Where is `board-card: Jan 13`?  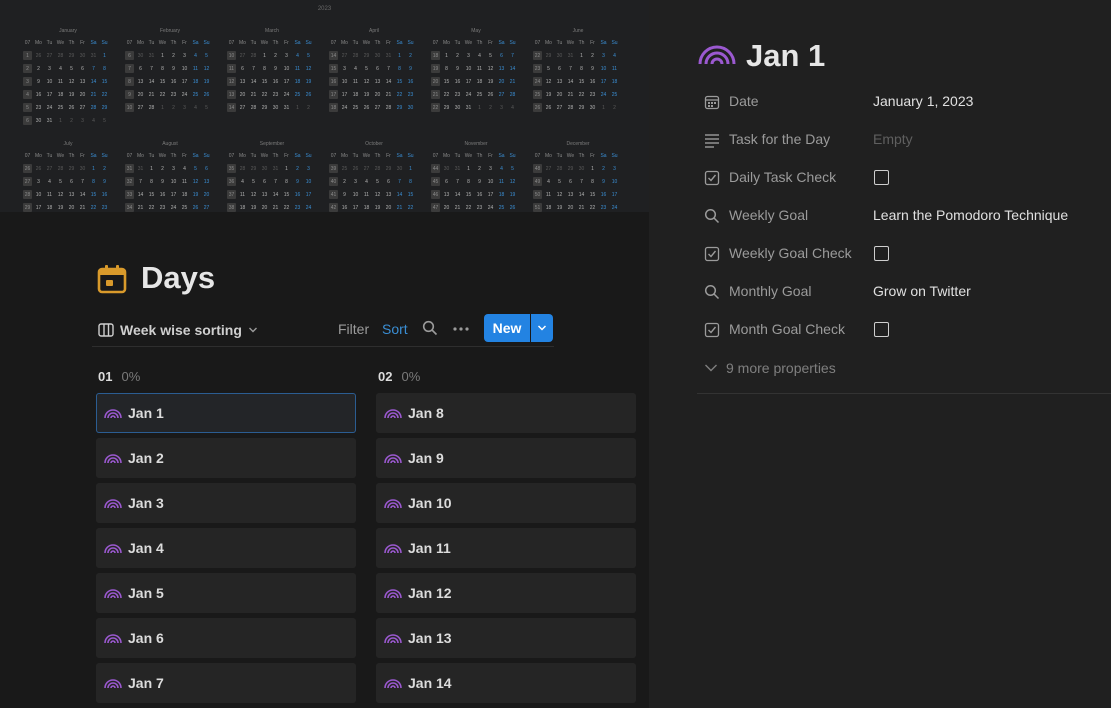
board-card: Jan 13 is located at coordinates (506, 638).